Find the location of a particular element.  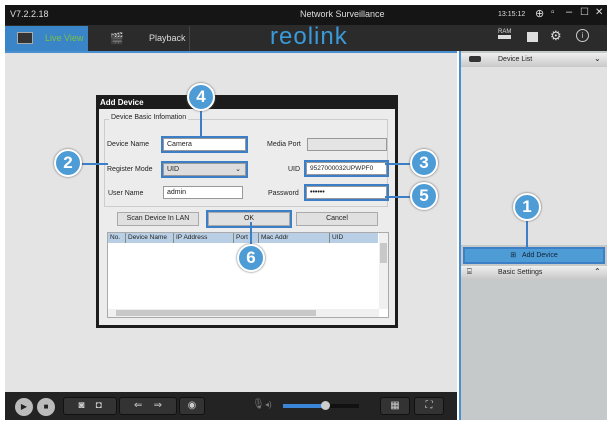

register-mode-select: UID ⌄ is located at coordinates (204, 169).